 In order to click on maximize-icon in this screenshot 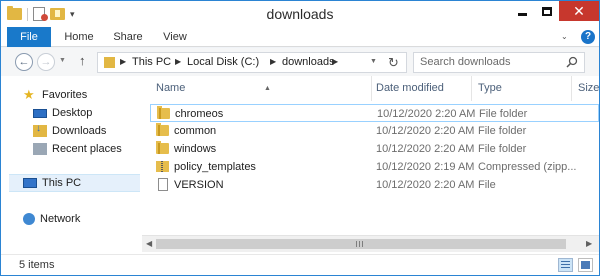, I will do `click(547, 11)`.